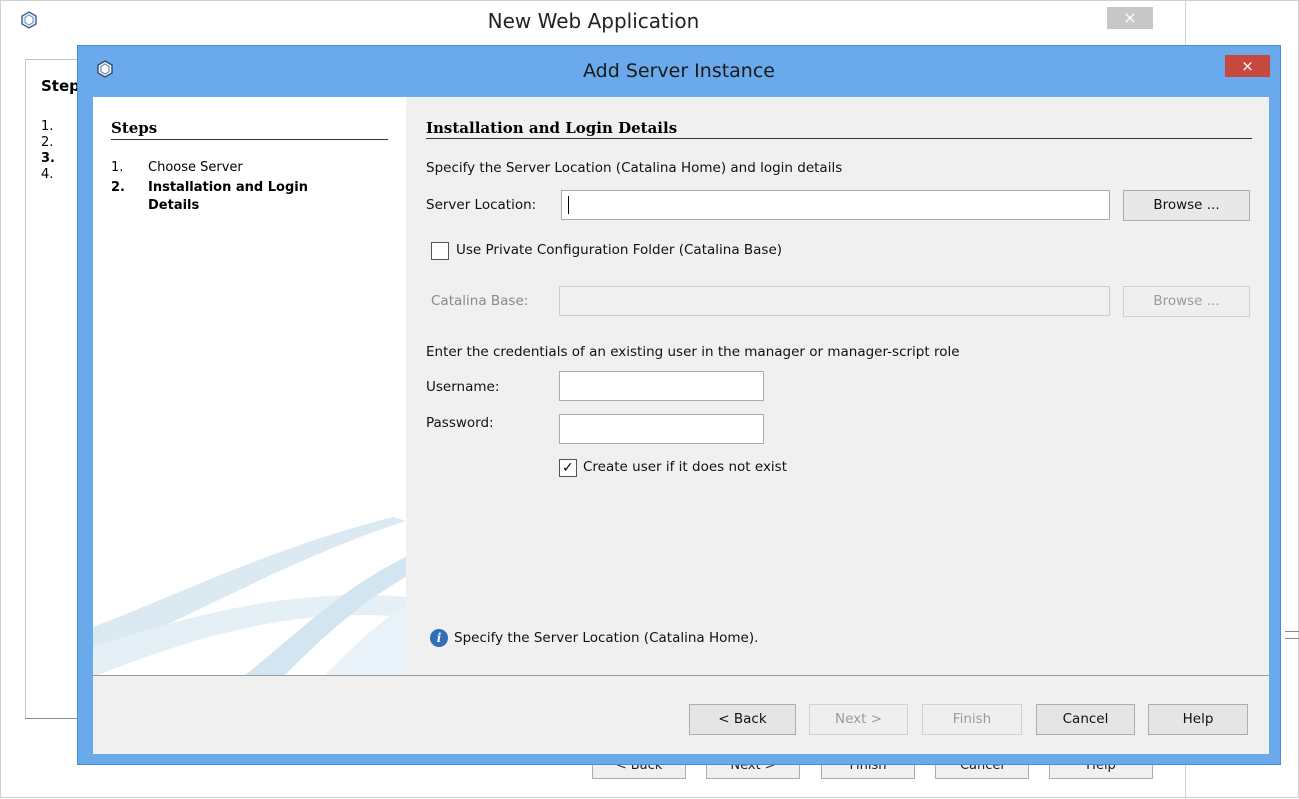  What do you see at coordinates (47, 126) in the screenshot?
I see `background-step: 1.` at bounding box center [47, 126].